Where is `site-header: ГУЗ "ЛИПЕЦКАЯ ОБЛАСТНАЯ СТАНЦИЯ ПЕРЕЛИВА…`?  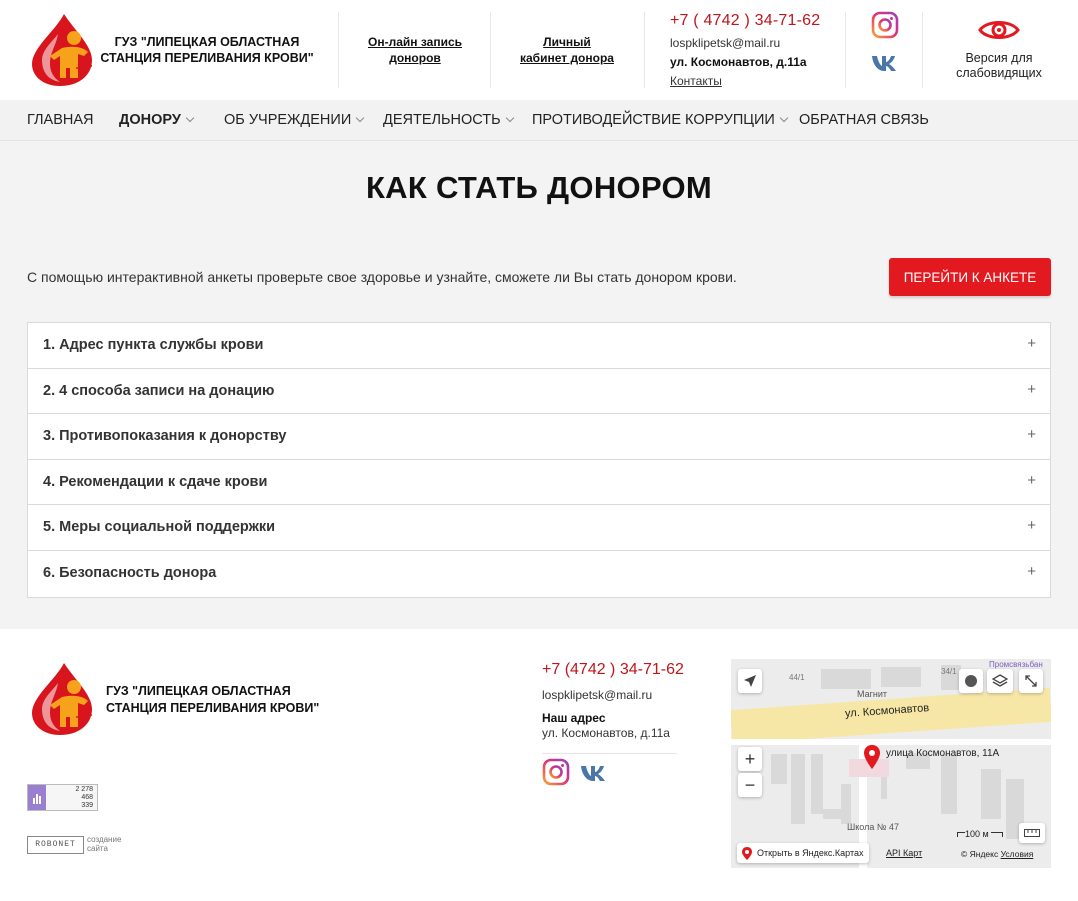
site-header: ГУЗ "ЛИПЕЦКАЯ ОБЛАСТНАЯ СТАНЦИЯ ПЕРЕЛИВА… is located at coordinates (539, 50).